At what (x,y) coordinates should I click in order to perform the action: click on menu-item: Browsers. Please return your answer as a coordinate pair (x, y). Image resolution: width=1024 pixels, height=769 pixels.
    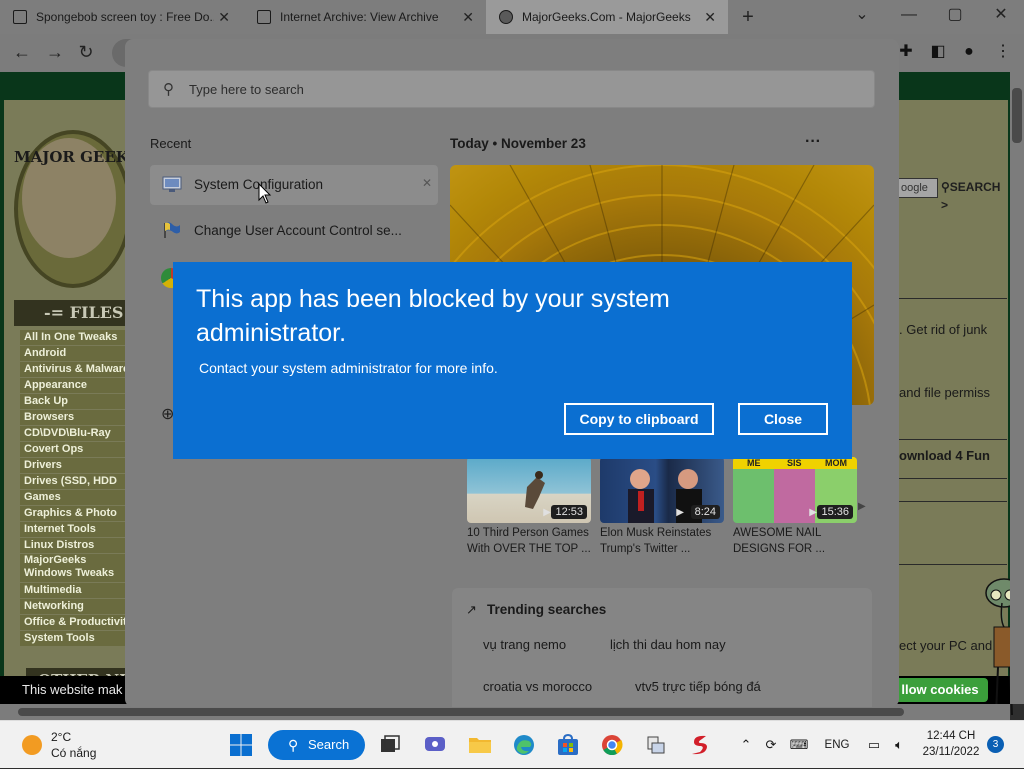
    Looking at the image, I should click on (74, 417).